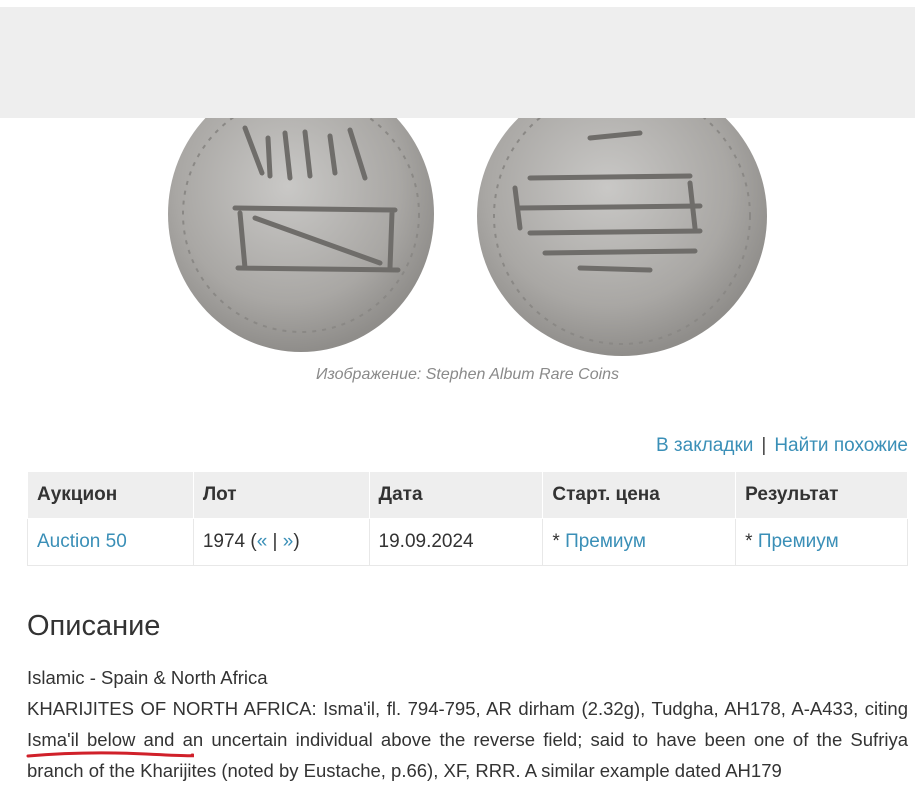 The height and width of the screenshot is (788, 915). I want to click on cell-date: 19.09.2024, so click(456, 542).